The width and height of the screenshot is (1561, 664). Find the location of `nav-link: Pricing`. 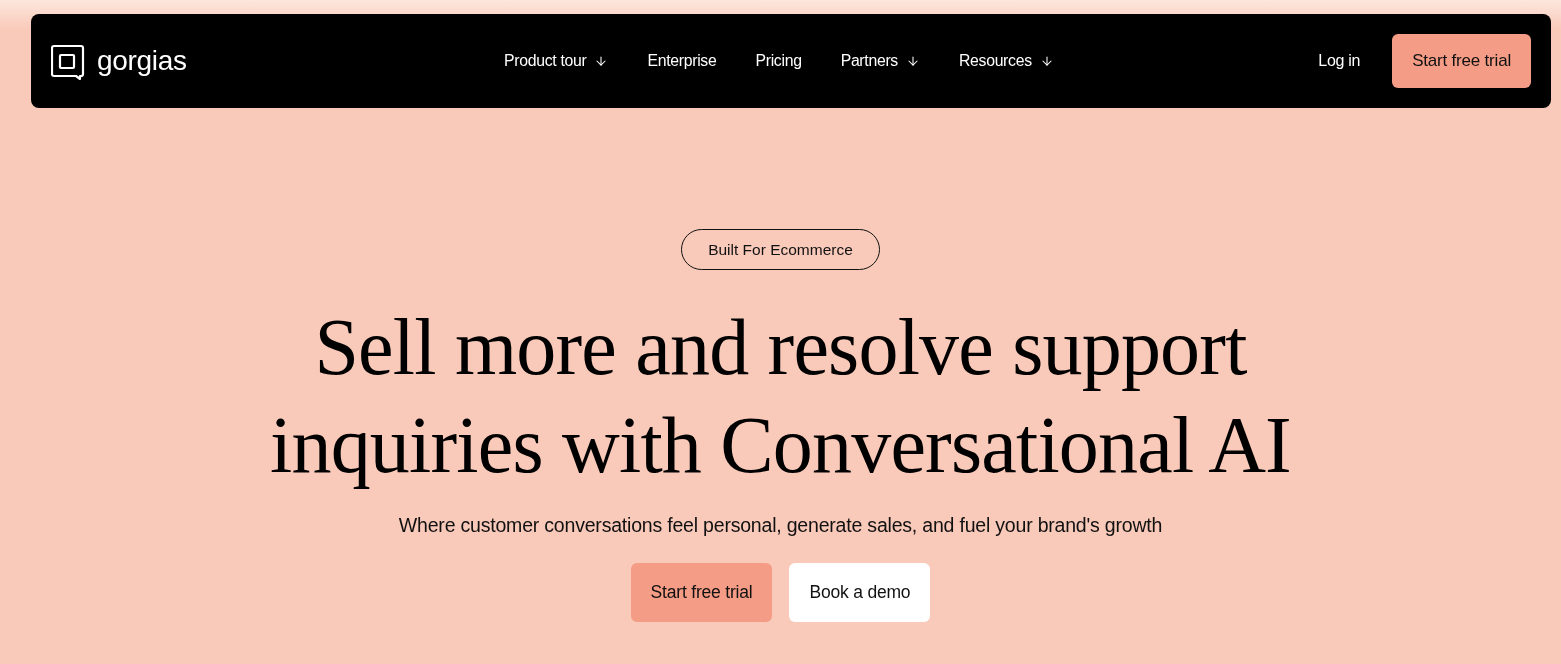

nav-link: Pricing is located at coordinates (778, 61).